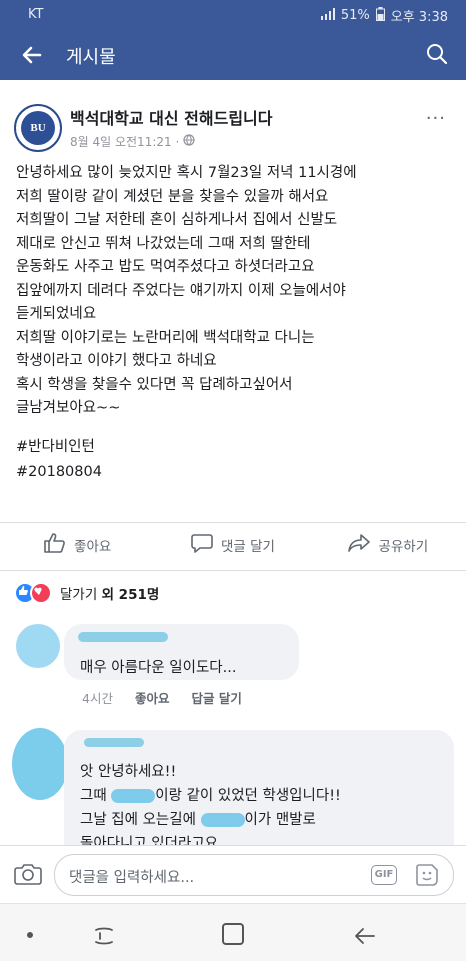  Describe the element at coordinates (233, 15) in the screenshot. I see `status-bar: KT 51% 오후 3:38` at that location.